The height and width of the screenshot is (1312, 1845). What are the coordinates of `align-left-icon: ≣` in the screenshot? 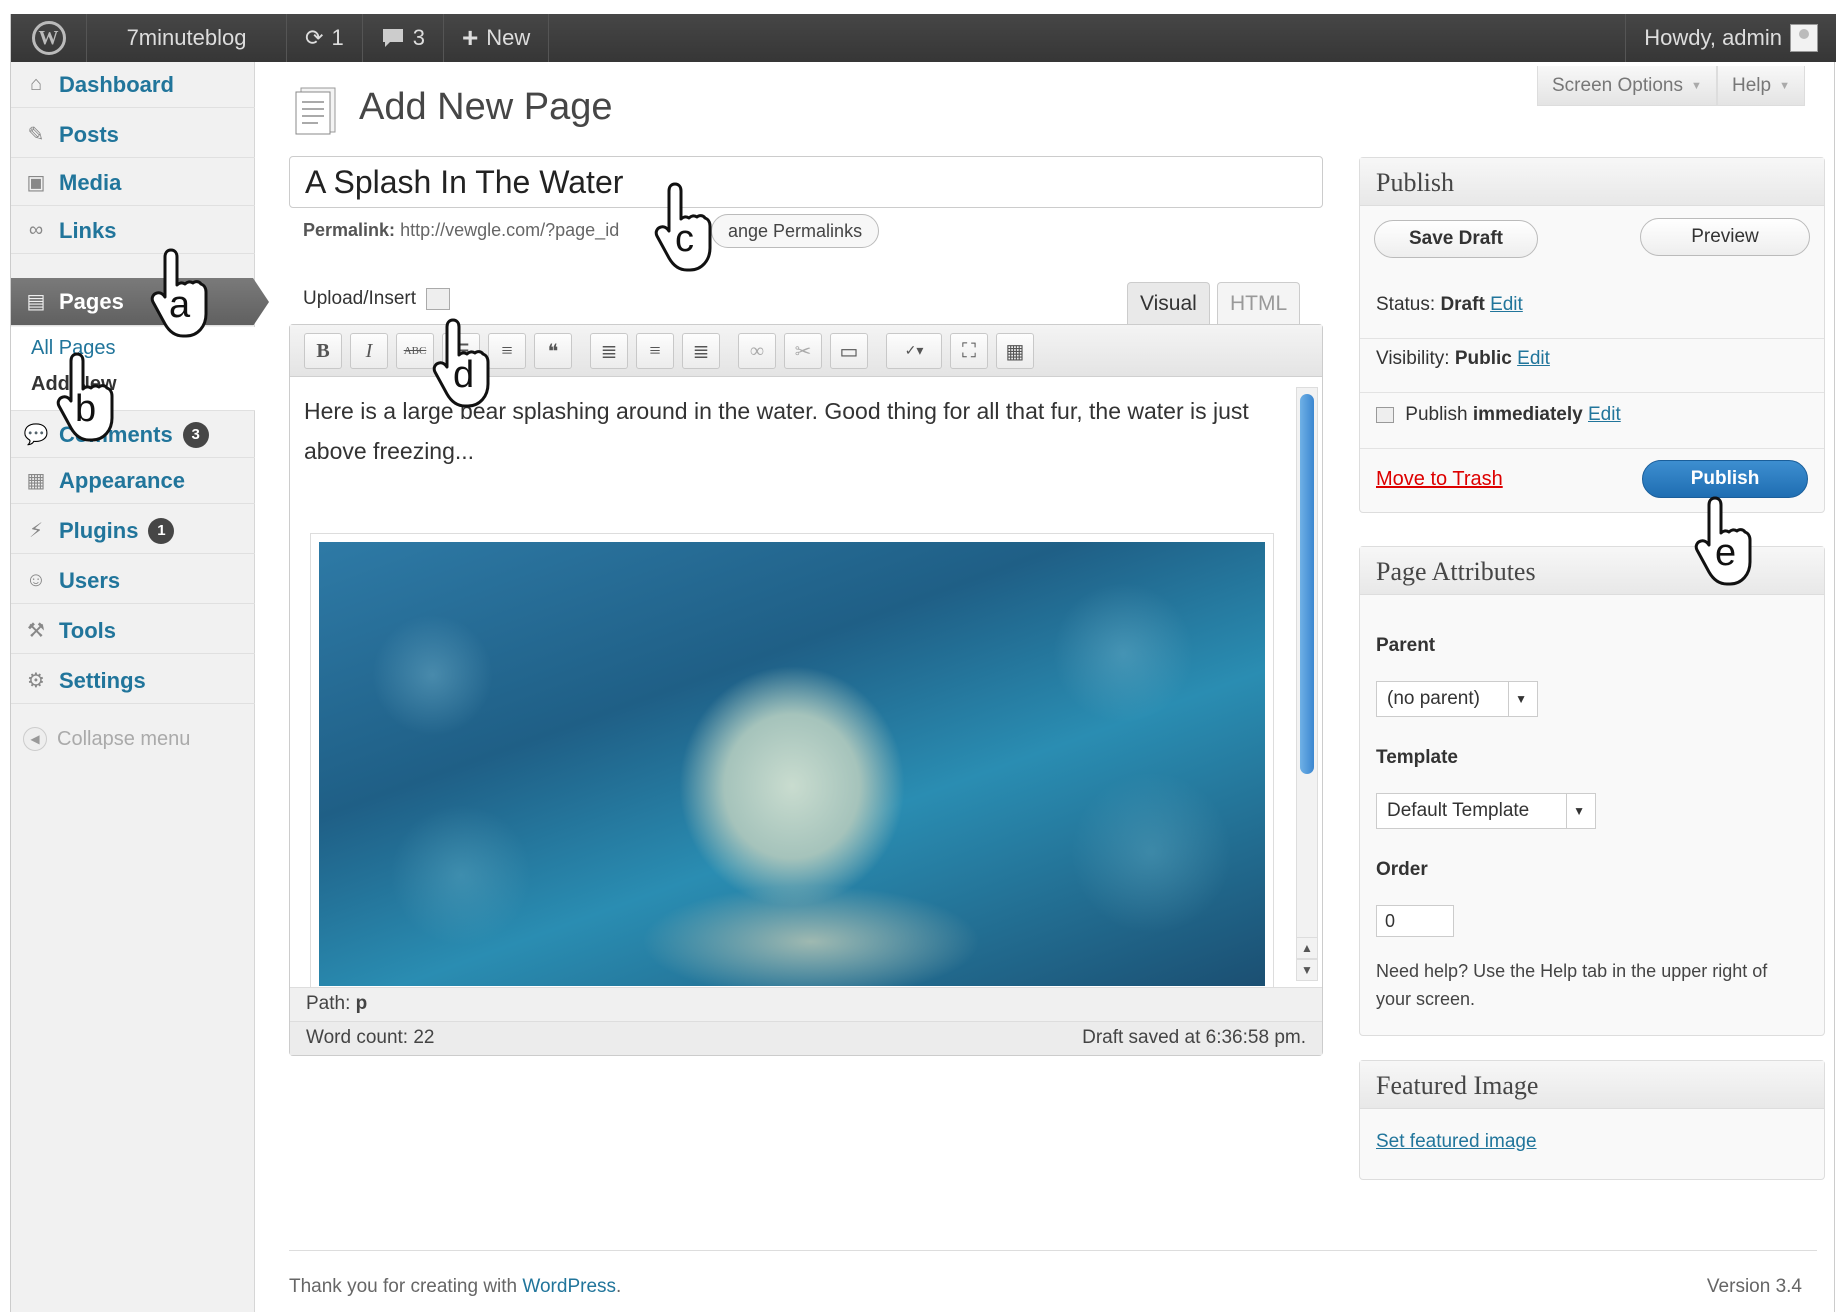 It's located at (609, 351).